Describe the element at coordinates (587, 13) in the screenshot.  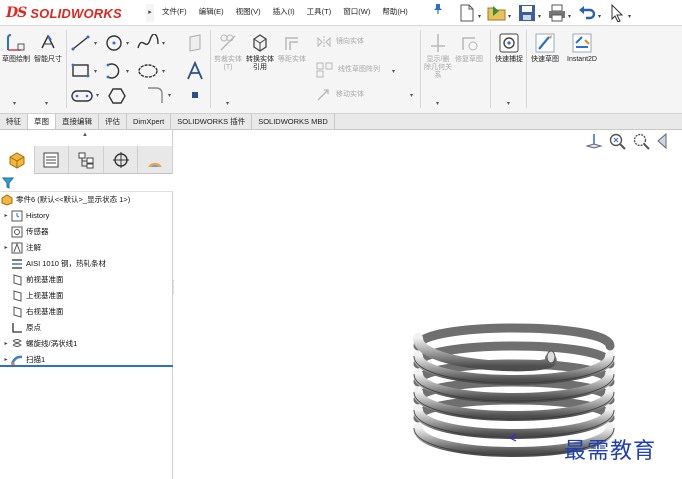
I see `undo-button: ▾` at that location.